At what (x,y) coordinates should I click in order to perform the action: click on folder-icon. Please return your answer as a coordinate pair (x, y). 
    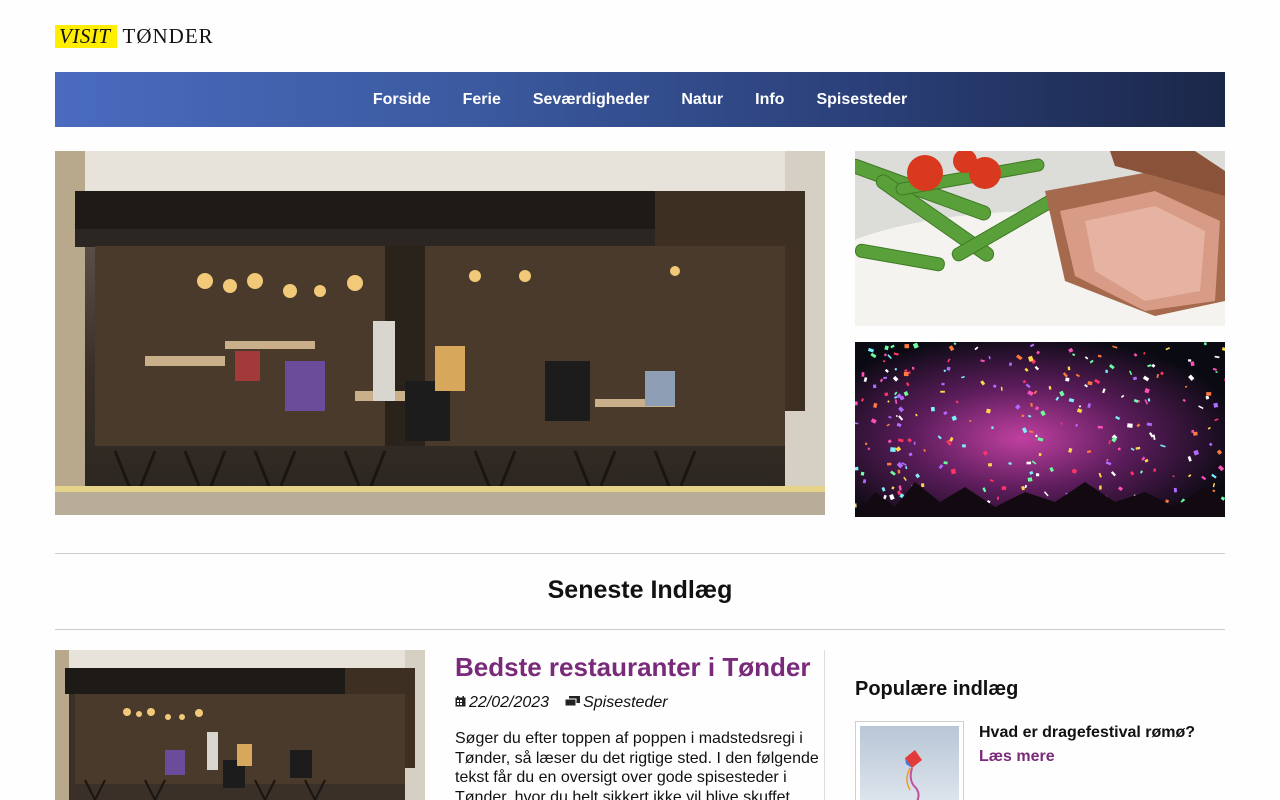
    Looking at the image, I should click on (572, 703).